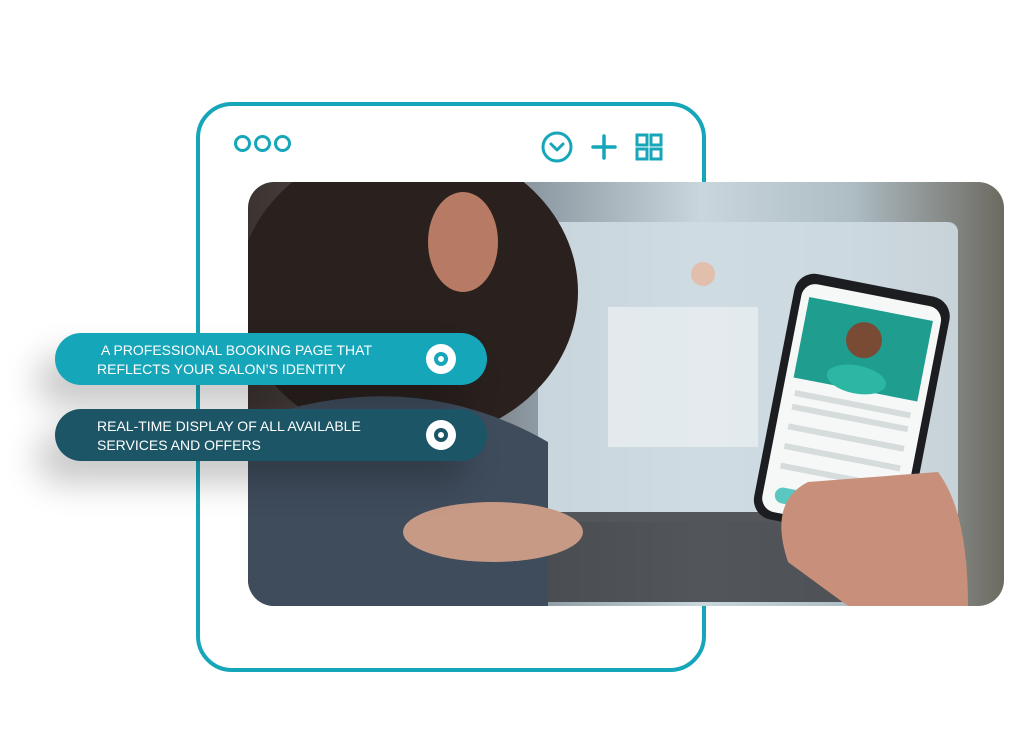  I want to click on grid-icon, so click(649, 147).